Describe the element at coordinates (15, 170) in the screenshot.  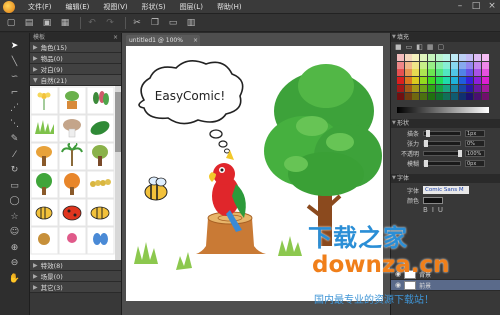
I see `rotate-tool-icon: ↻` at that location.